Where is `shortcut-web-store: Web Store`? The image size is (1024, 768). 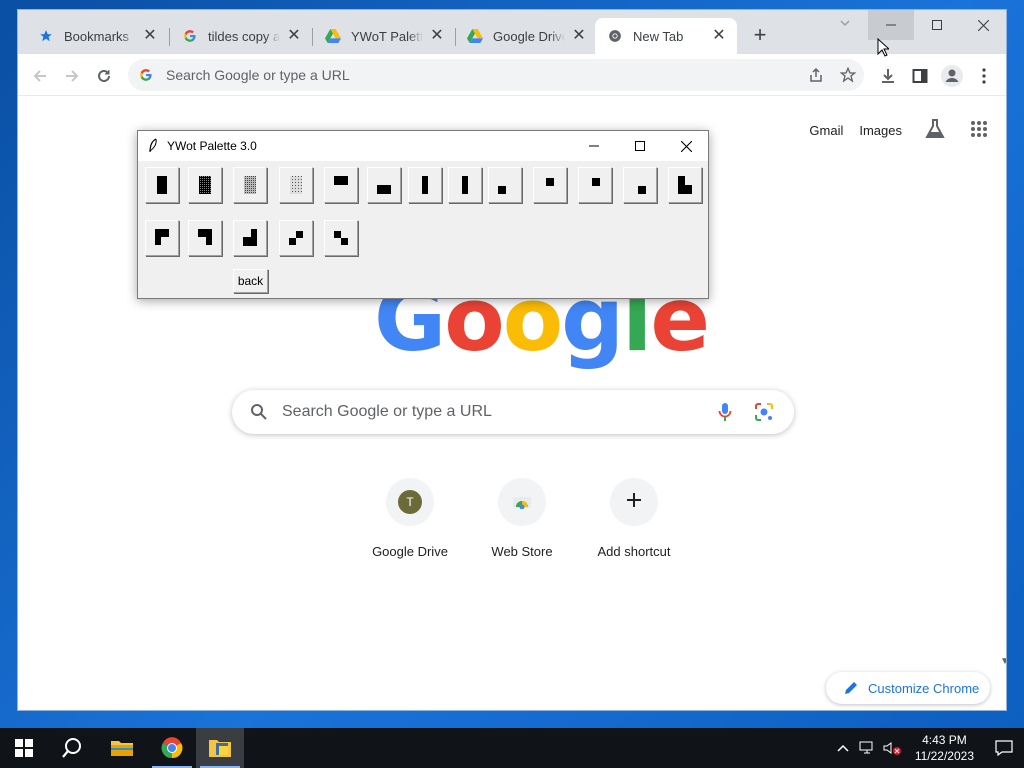 shortcut-web-store: Web Store is located at coordinates (522, 512).